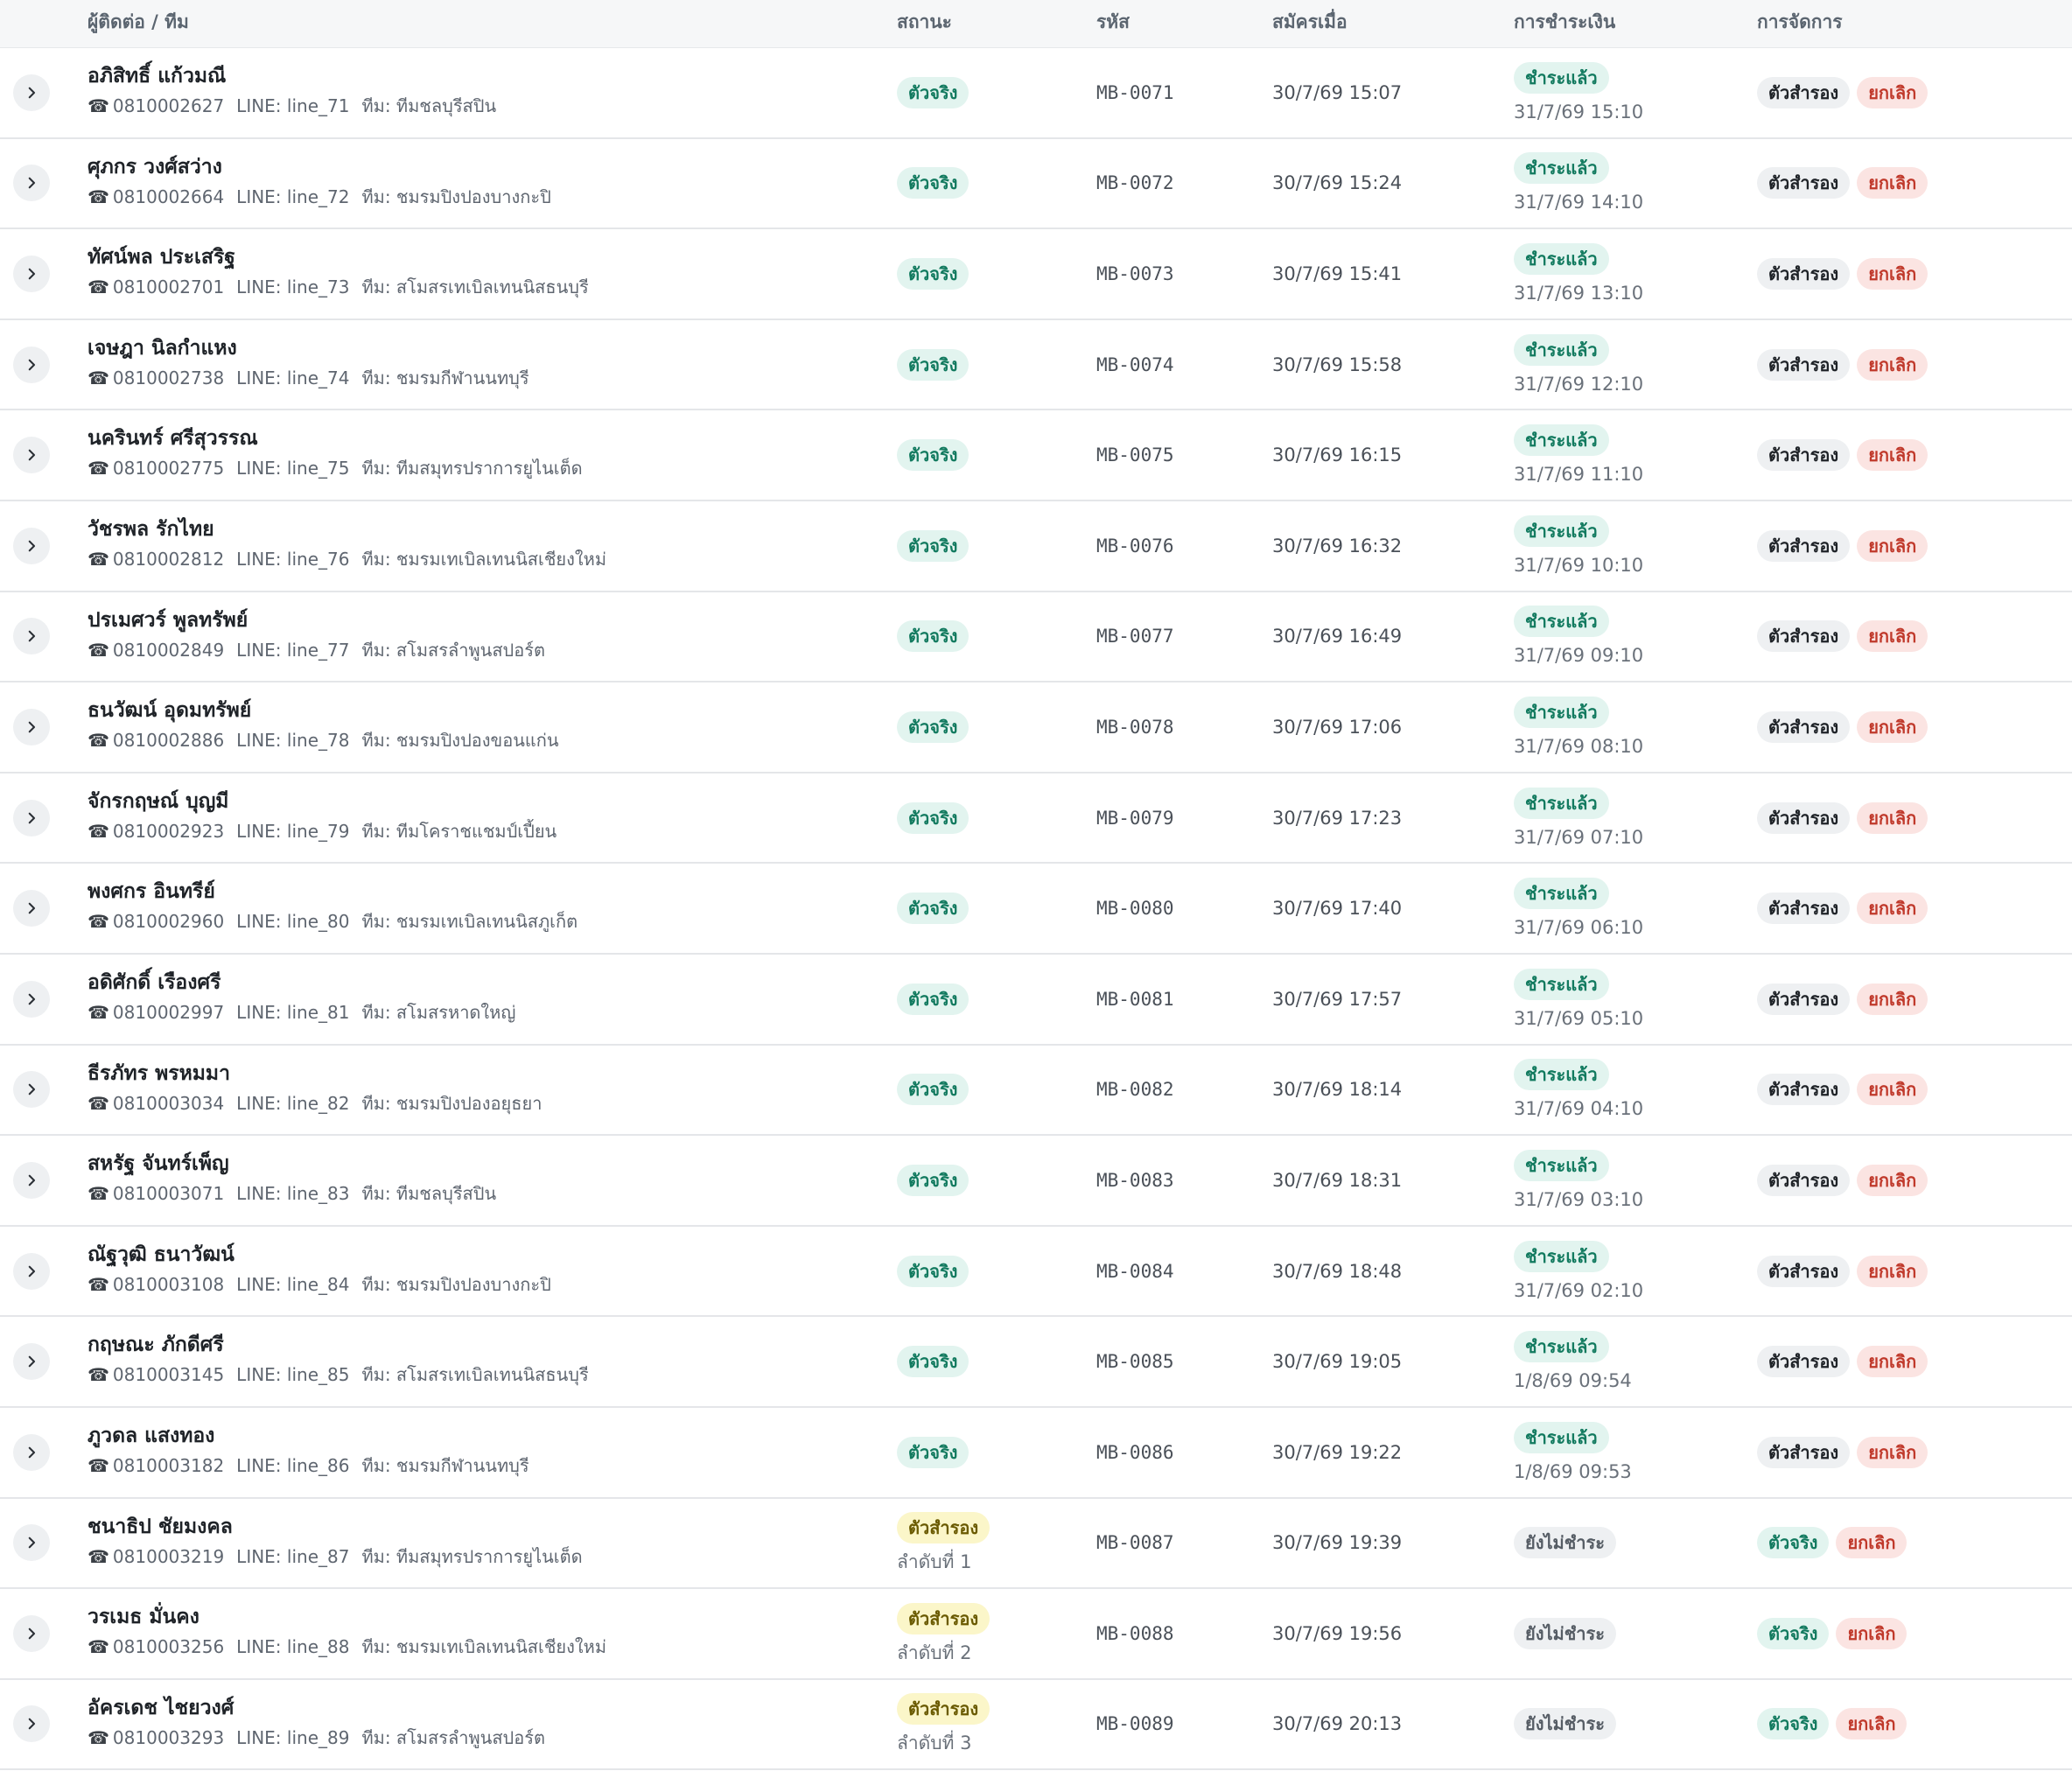  Describe the element at coordinates (1564, 23) in the screenshot. I see `header-payment: การชำระเงิน` at that location.